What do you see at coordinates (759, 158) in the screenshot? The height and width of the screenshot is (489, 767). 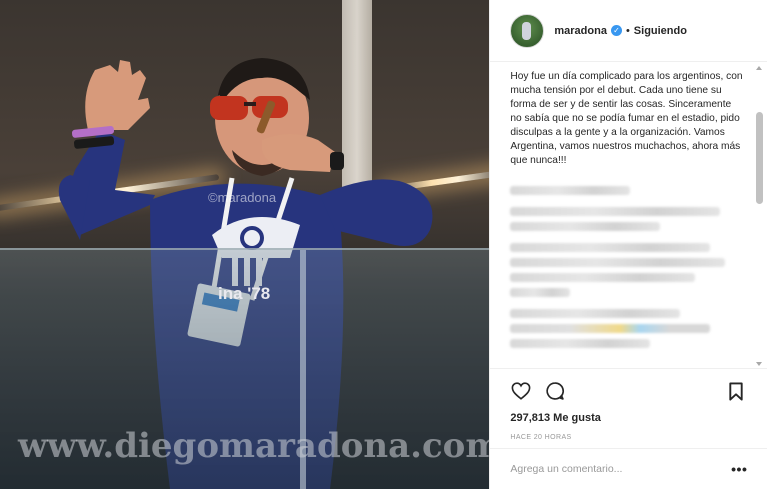 I see `comments-scrollbar` at bounding box center [759, 158].